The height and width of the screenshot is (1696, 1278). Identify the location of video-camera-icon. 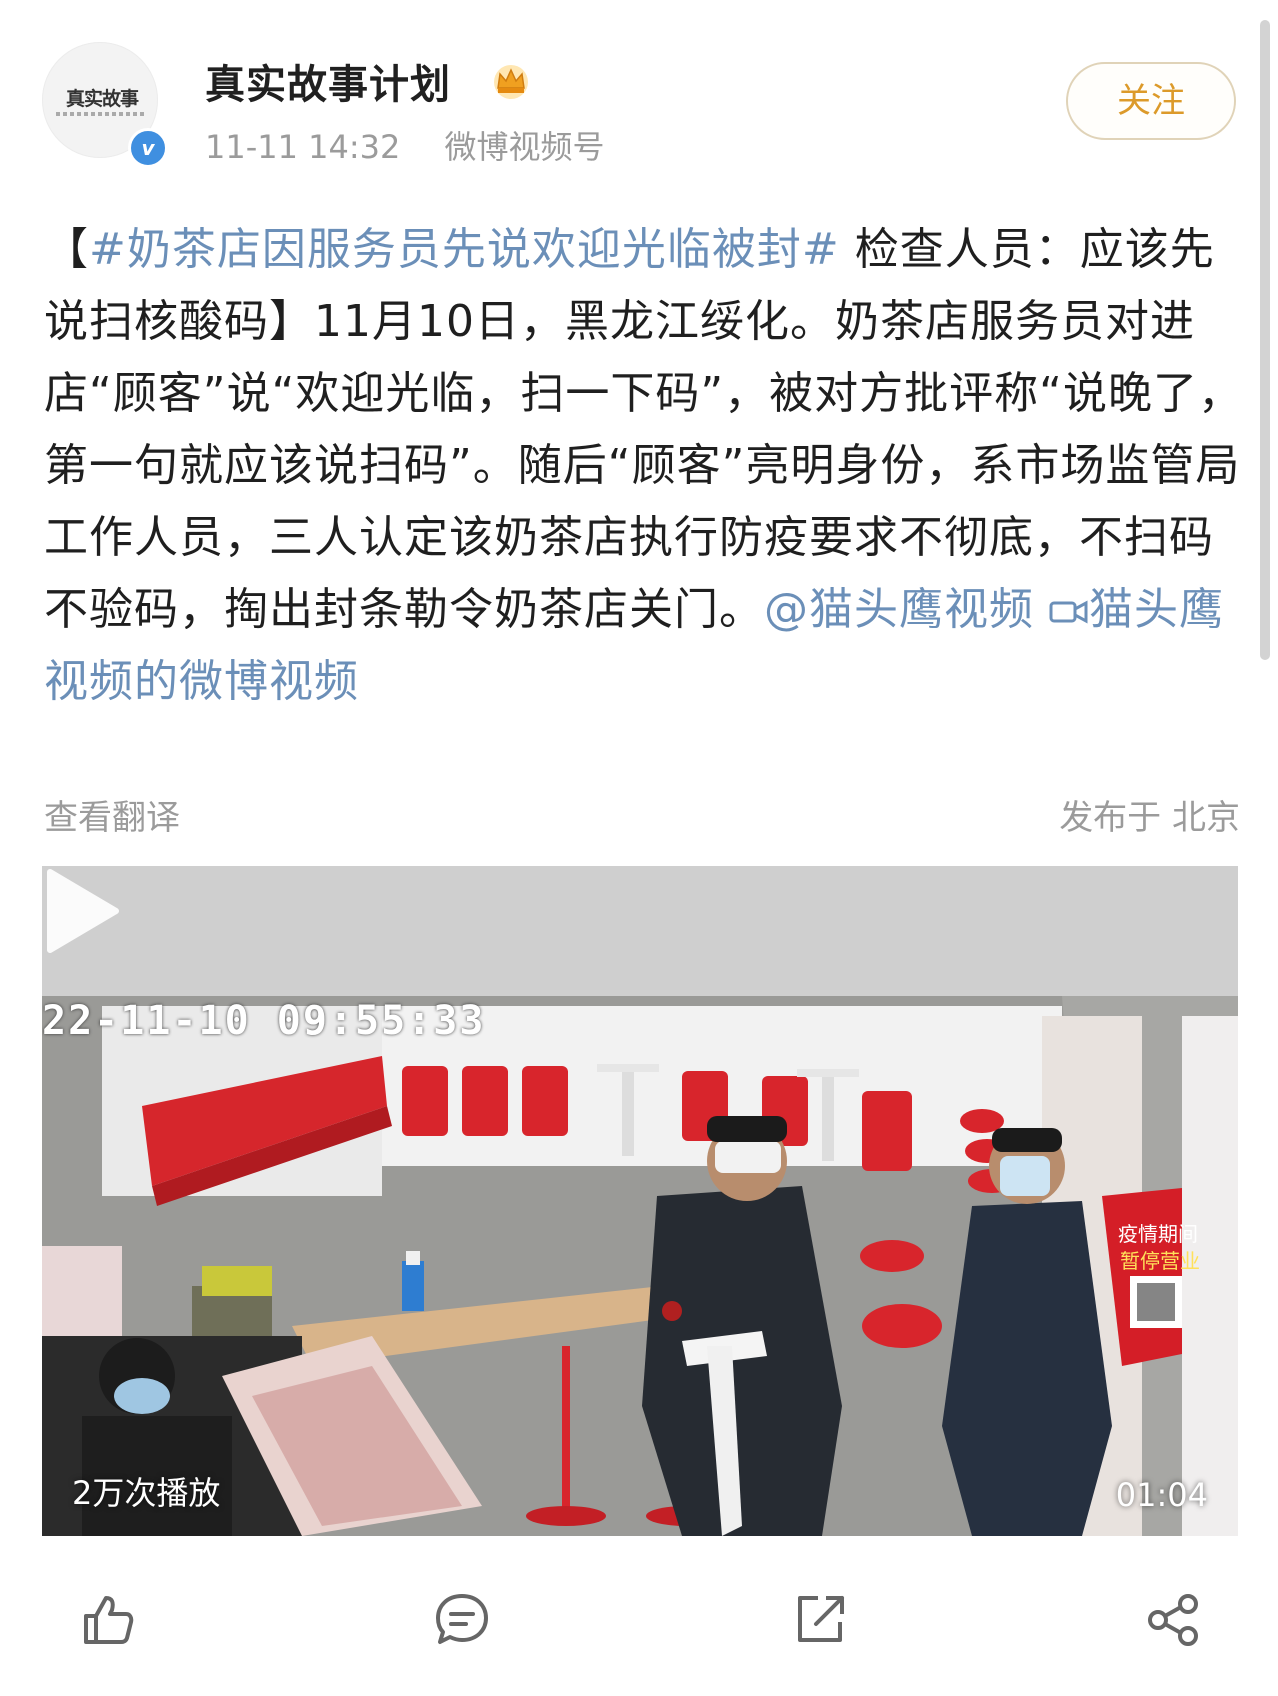
(1068, 612).